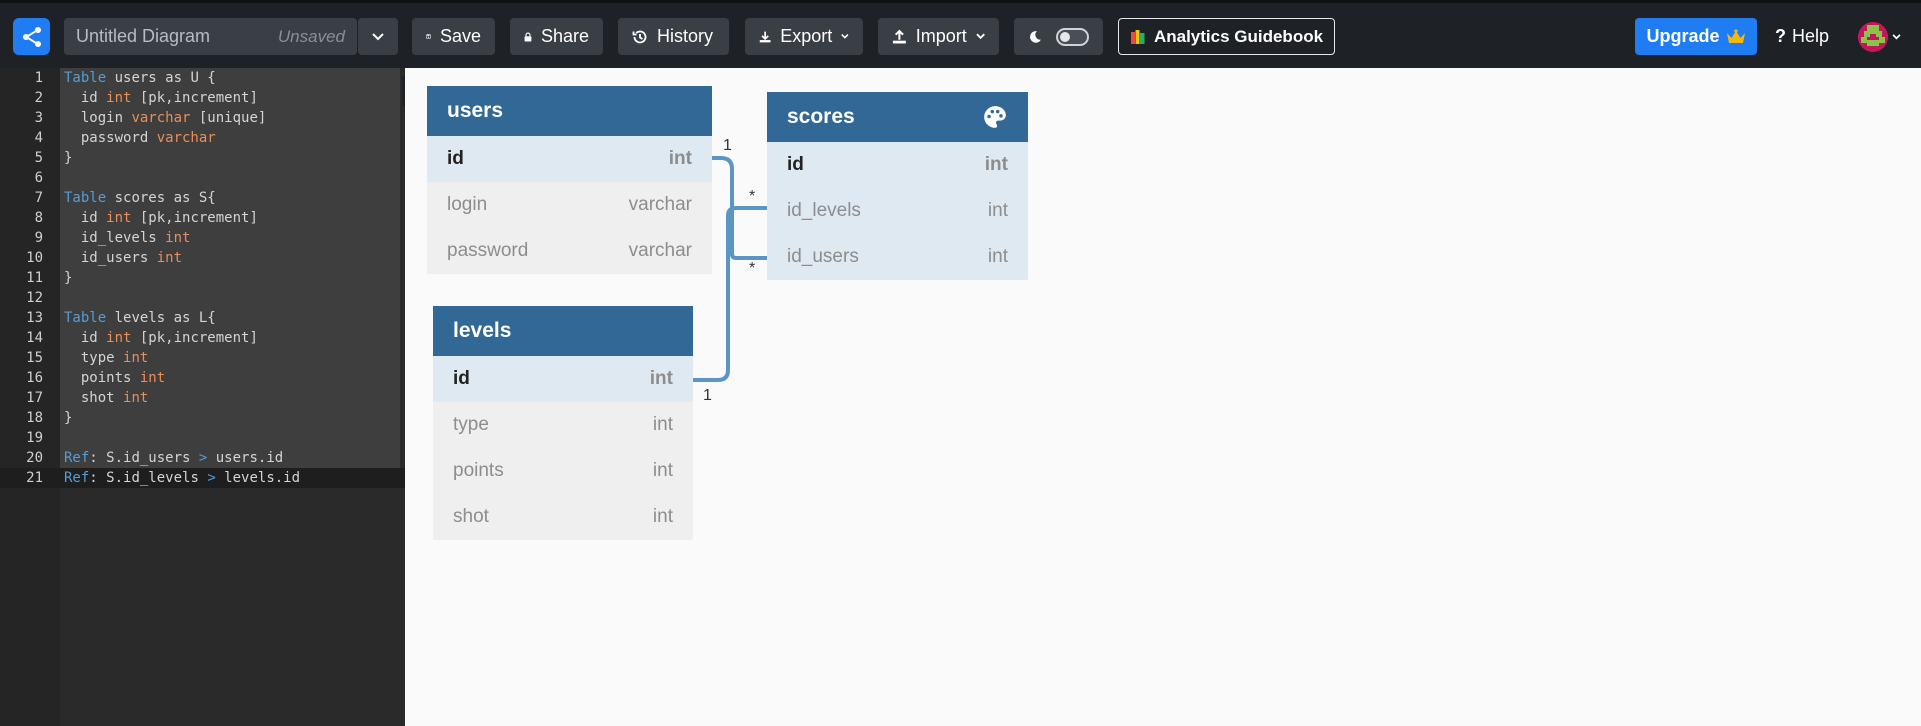 This screenshot has height=726, width=1921. Describe the element at coordinates (995, 117) in the screenshot. I see `palette-icon` at that location.